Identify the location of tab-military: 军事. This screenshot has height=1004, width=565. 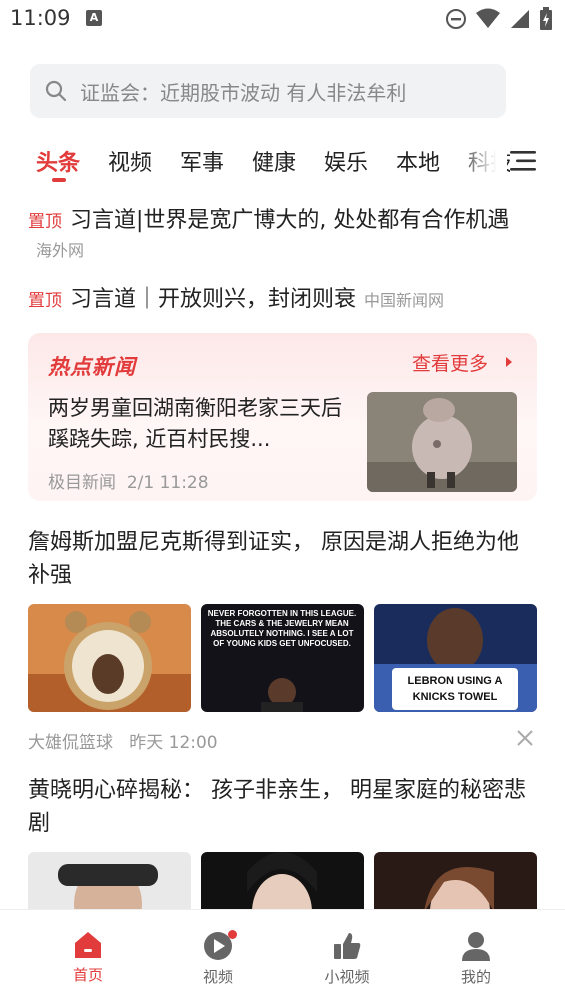
(202, 161).